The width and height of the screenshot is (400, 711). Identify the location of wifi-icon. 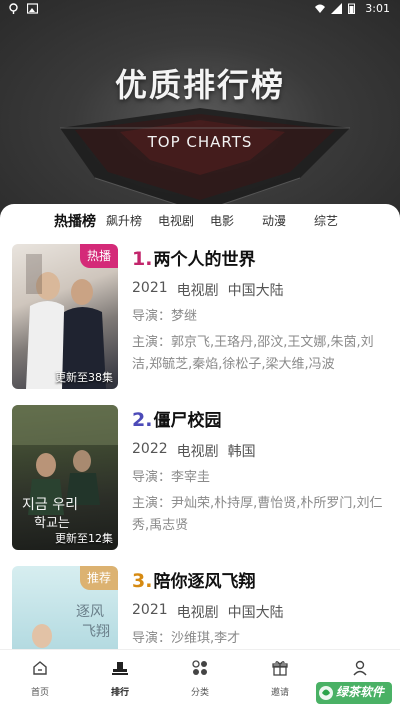
(320, 8).